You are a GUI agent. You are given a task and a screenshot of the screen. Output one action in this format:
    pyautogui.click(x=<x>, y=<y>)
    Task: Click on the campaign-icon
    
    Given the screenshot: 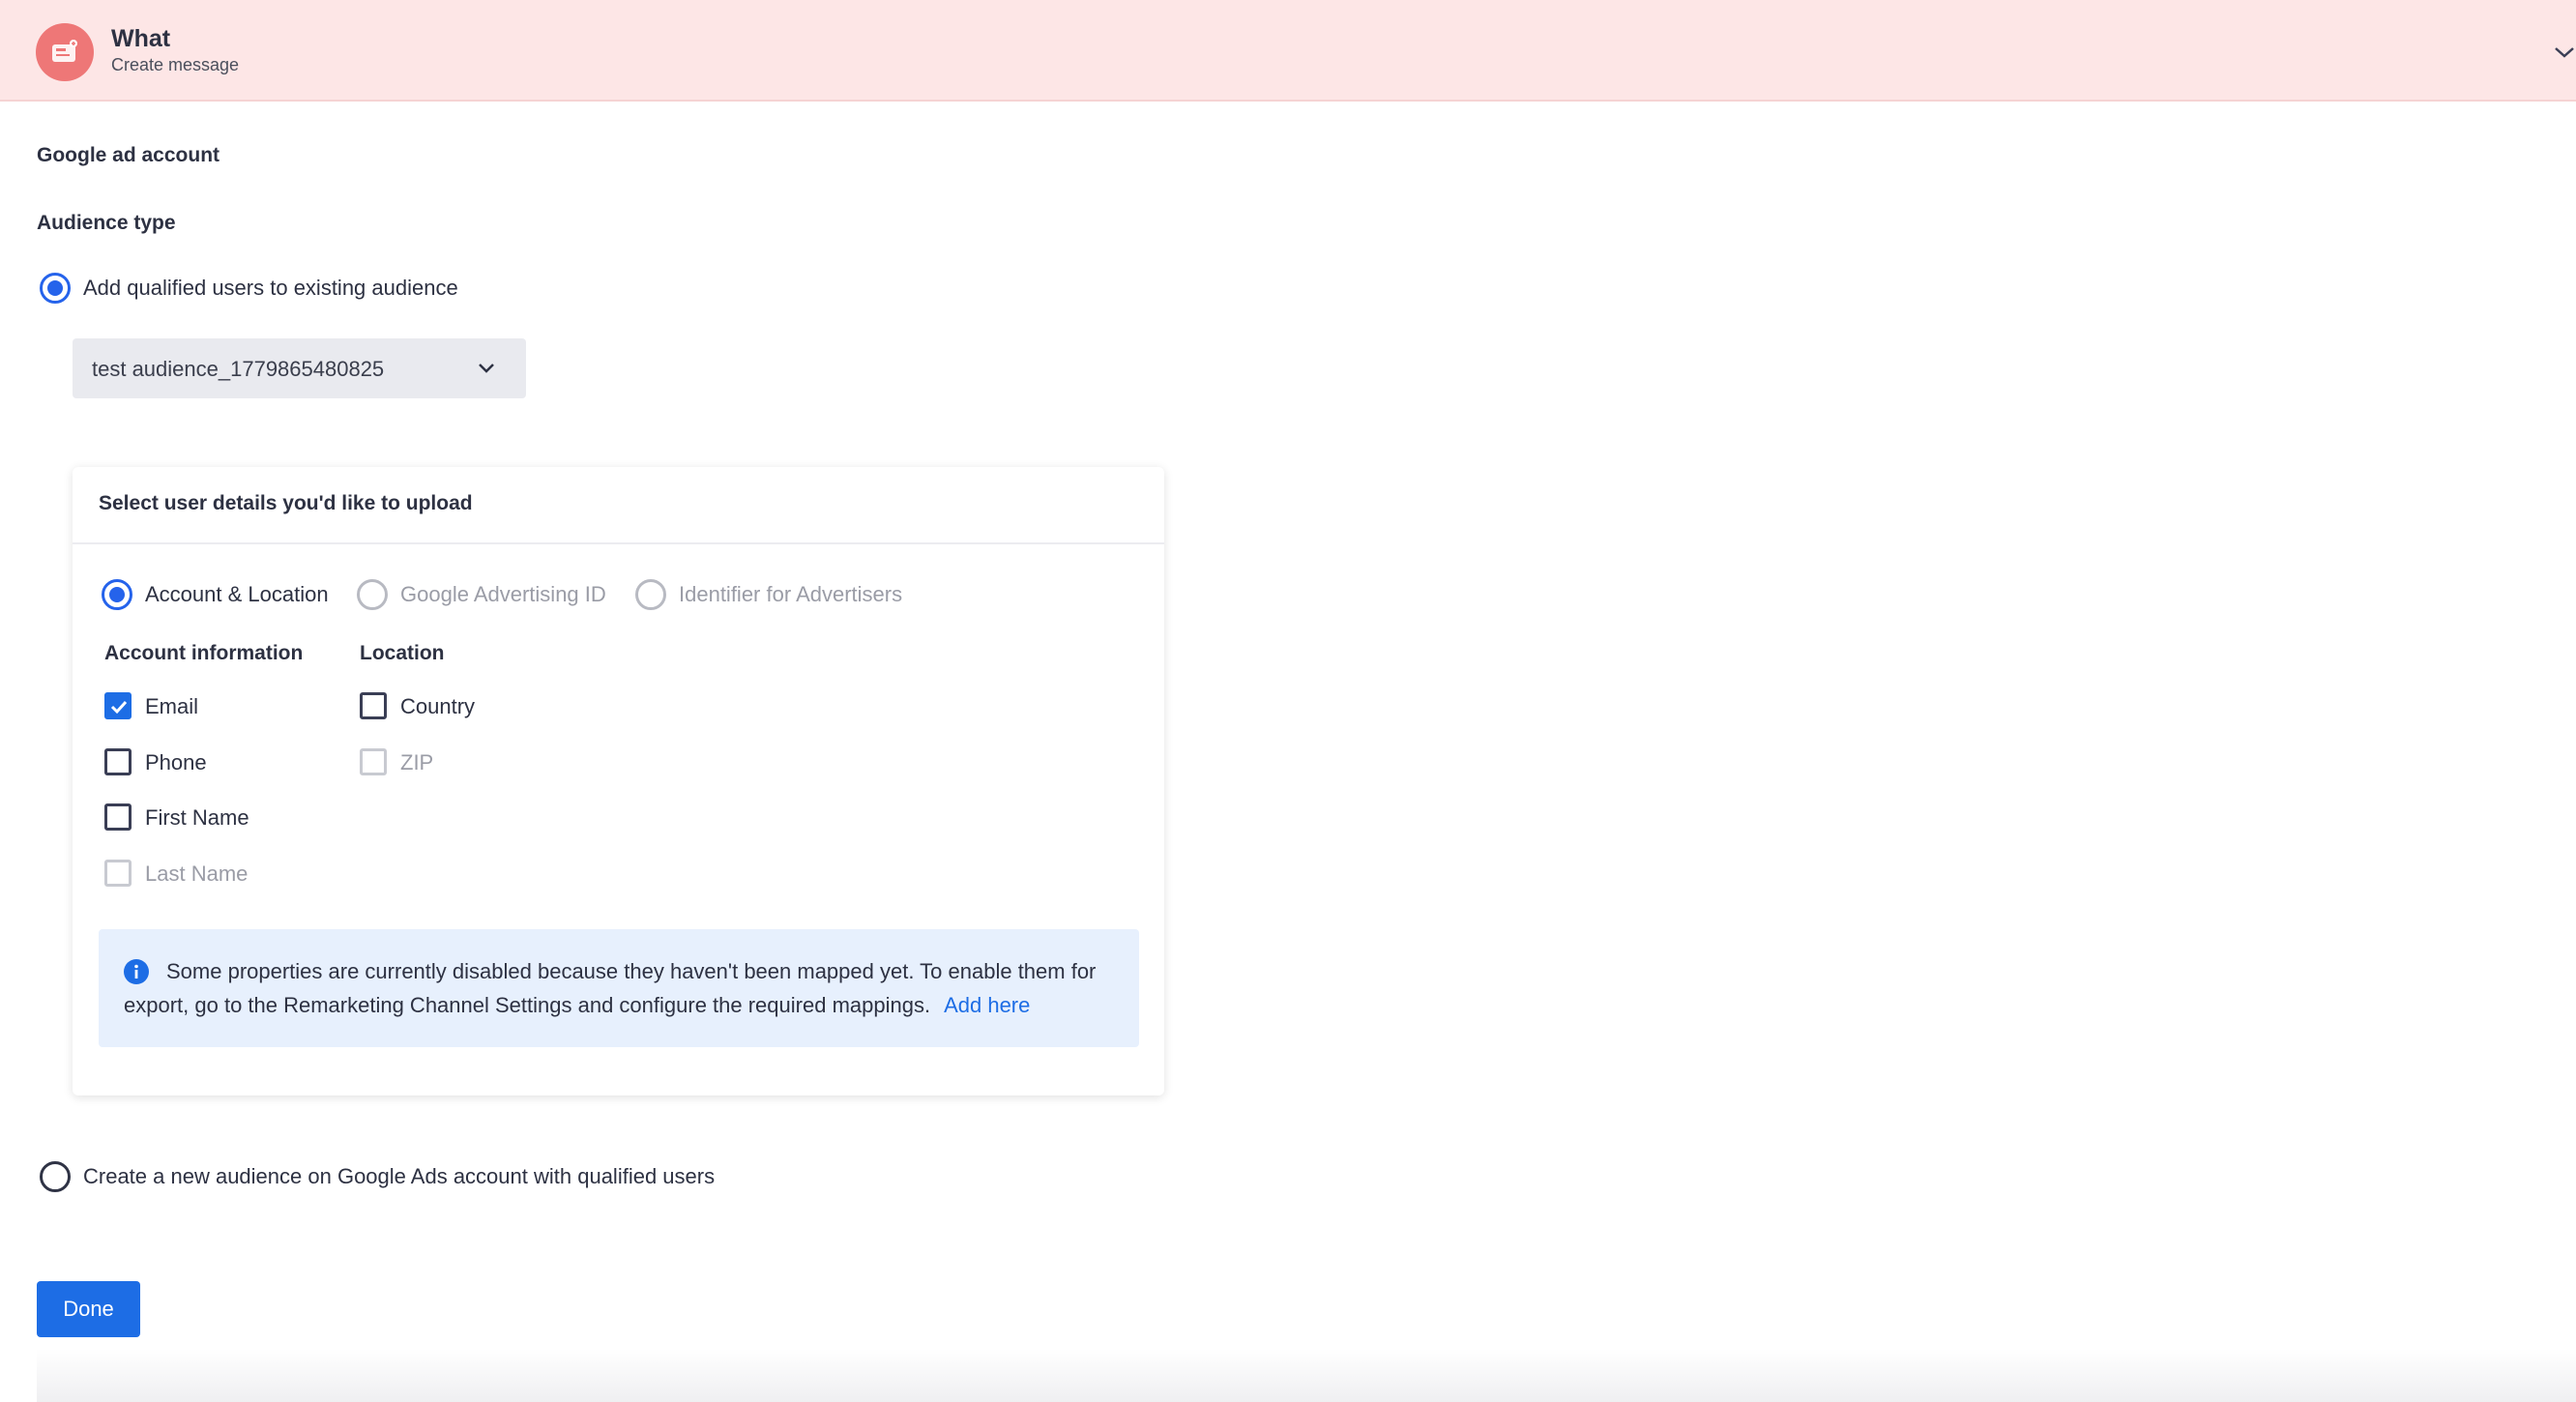 What is the action you would take?
    pyautogui.click(x=65, y=52)
    